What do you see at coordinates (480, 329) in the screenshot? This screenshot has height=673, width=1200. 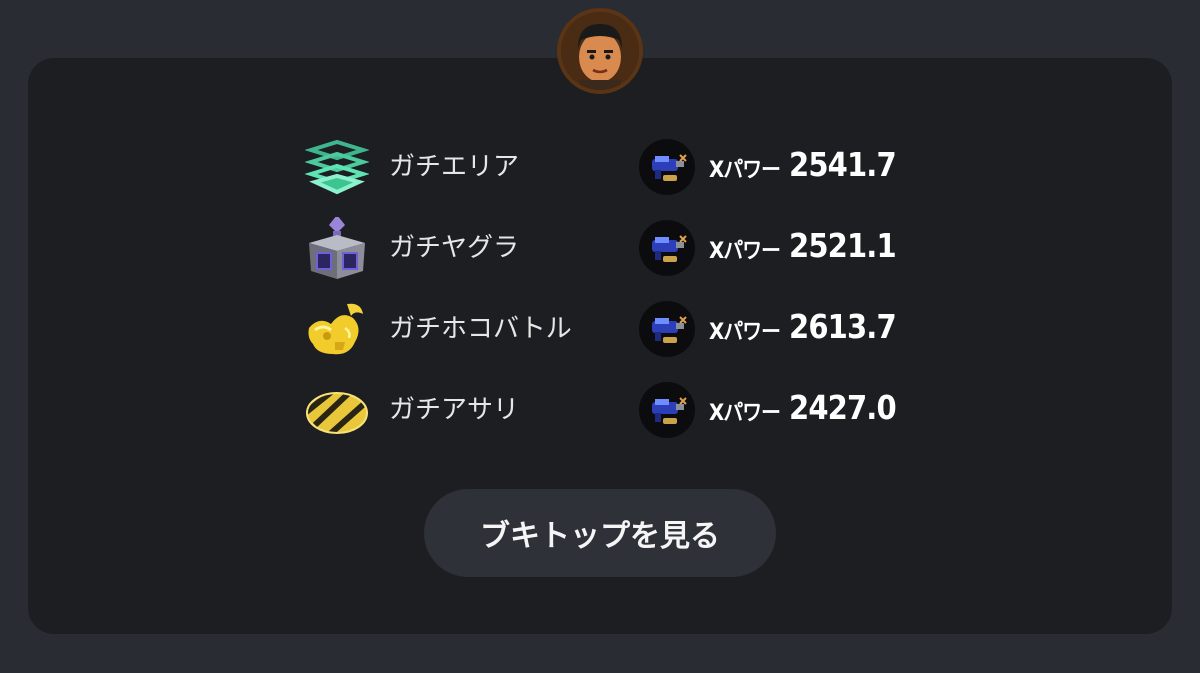 I see `mode-name: ガチホコバトル` at bounding box center [480, 329].